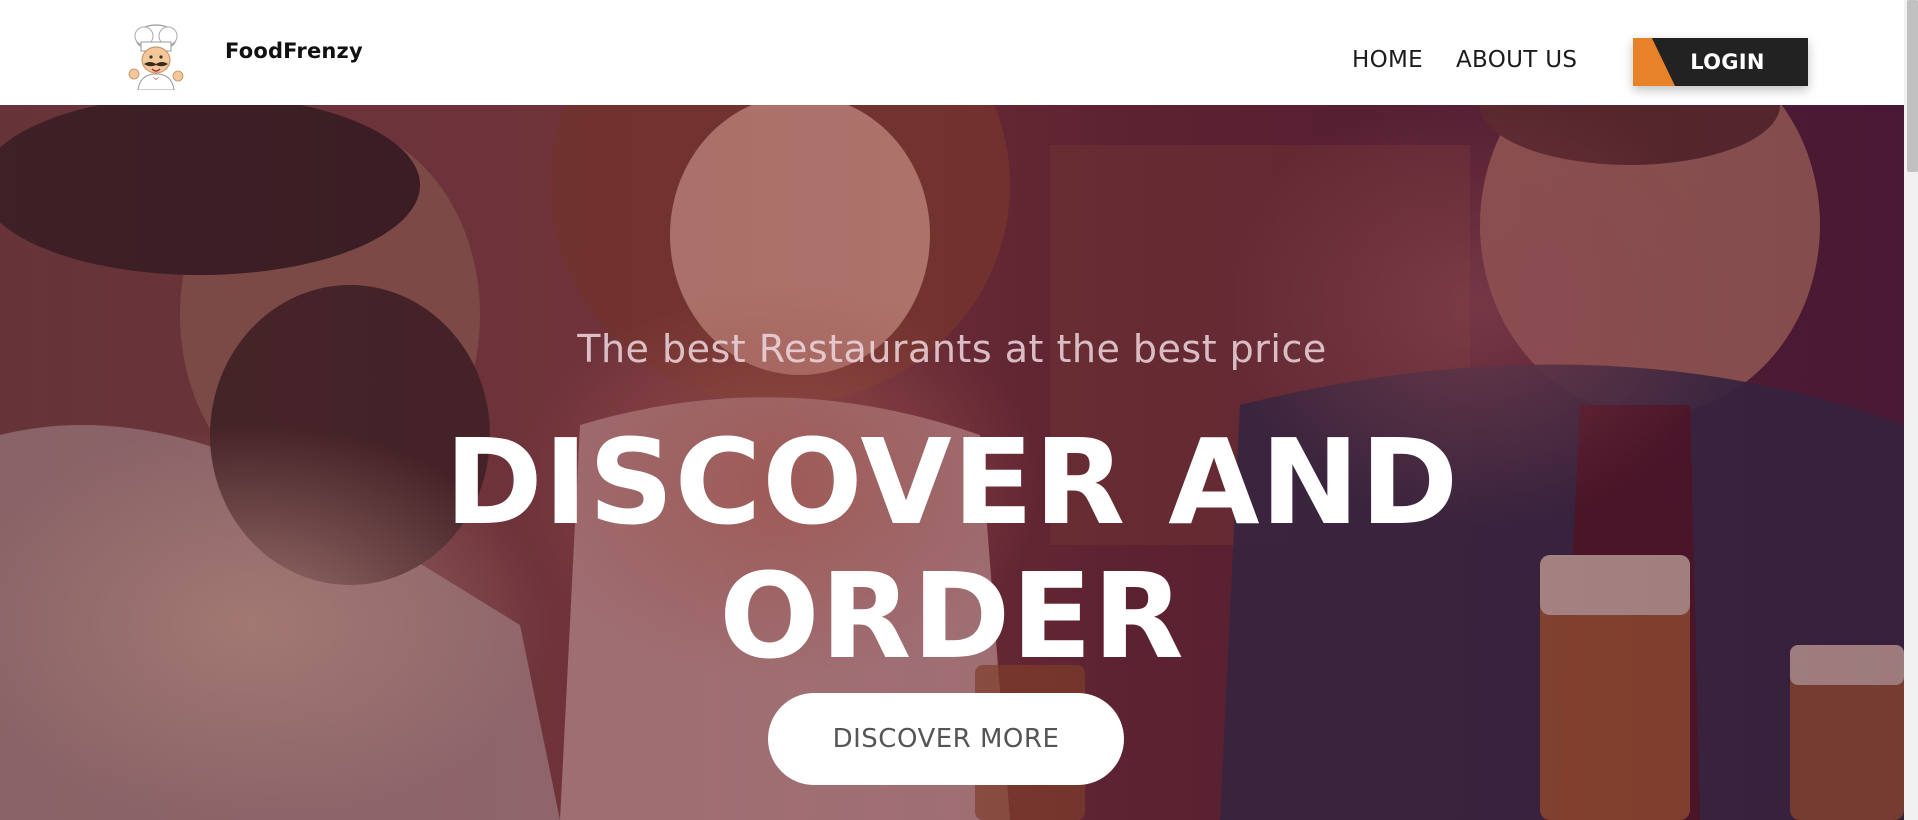  What do you see at coordinates (1516, 60) in the screenshot?
I see `nav-about-link: ABOUT US` at bounding box center [1516, 60].